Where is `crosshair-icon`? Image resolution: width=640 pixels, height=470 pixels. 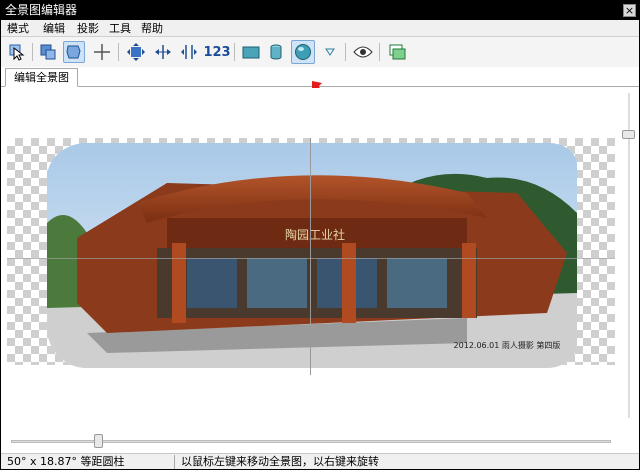 crosshair-icon is located at coordinates (102, 52).